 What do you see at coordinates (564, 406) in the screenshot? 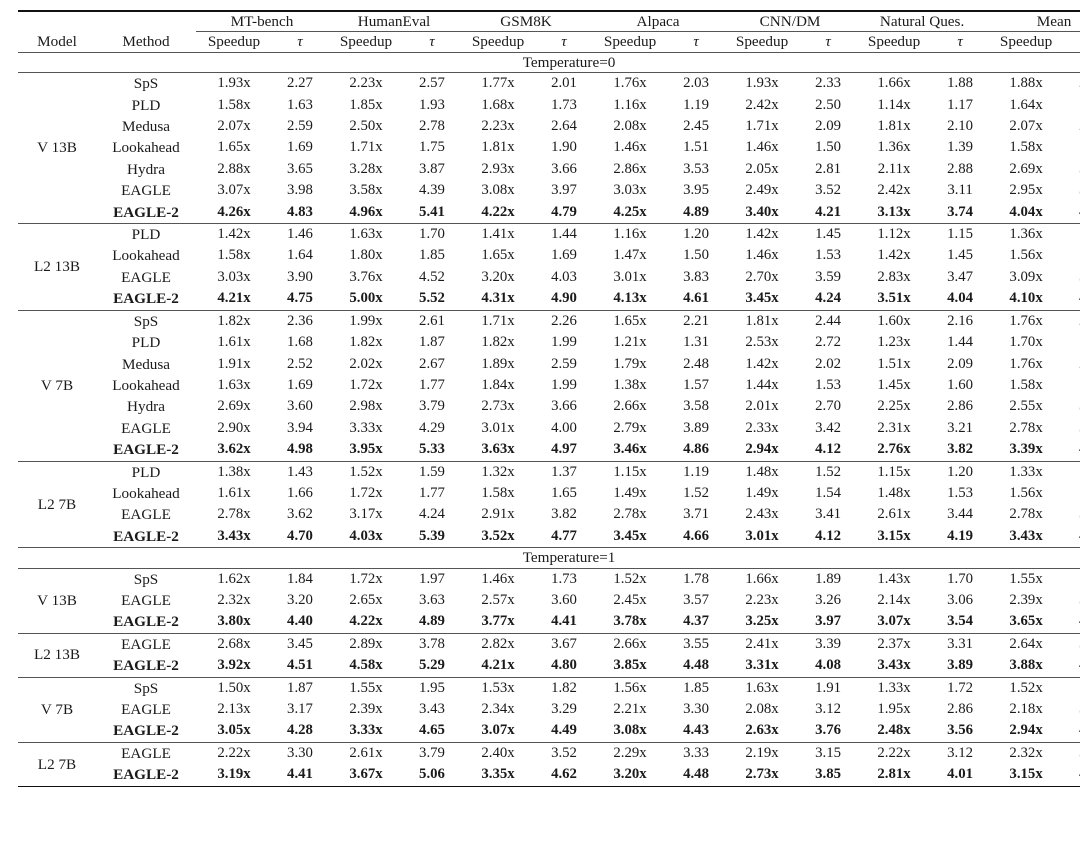
I see `tau-value: 3.66` at bounding box center [564, 406].